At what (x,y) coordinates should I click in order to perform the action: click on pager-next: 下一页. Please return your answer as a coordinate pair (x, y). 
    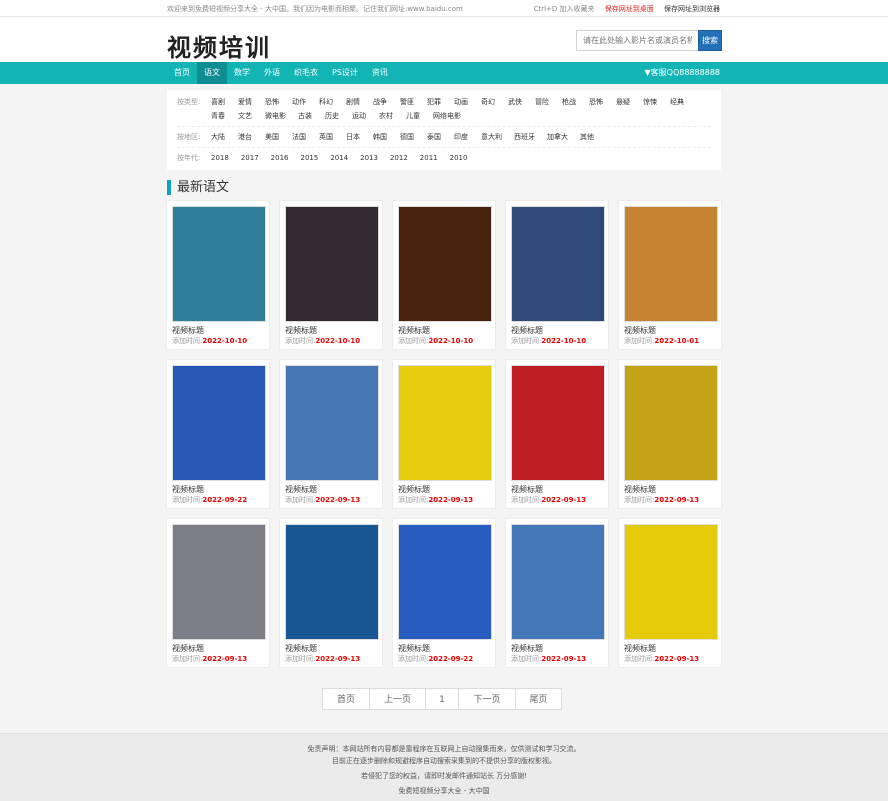
    Looking at the image, I should click on (487, 699).